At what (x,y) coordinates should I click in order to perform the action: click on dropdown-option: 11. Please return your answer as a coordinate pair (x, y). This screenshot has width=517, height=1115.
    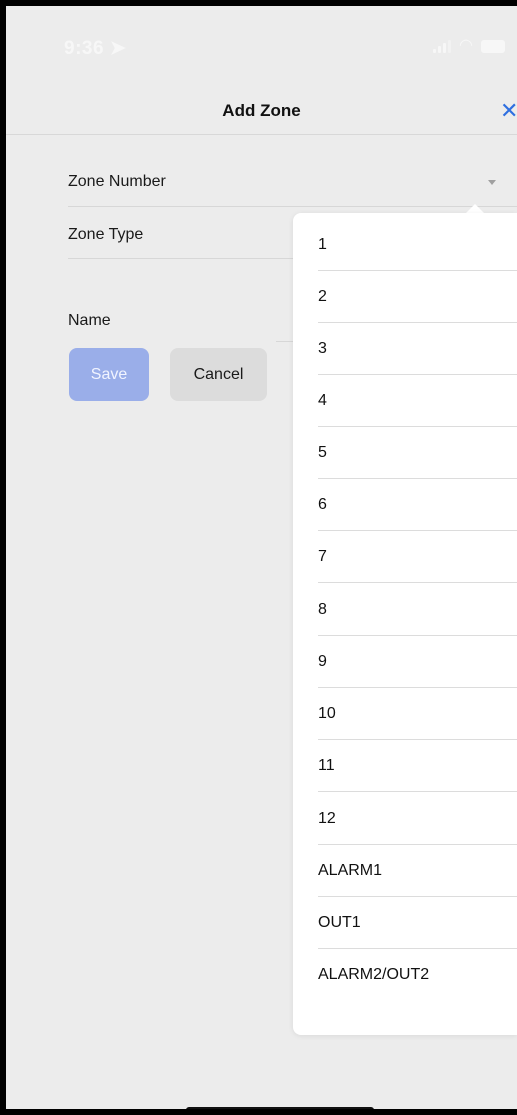
    Looking at the image, I should click on (417, 766).